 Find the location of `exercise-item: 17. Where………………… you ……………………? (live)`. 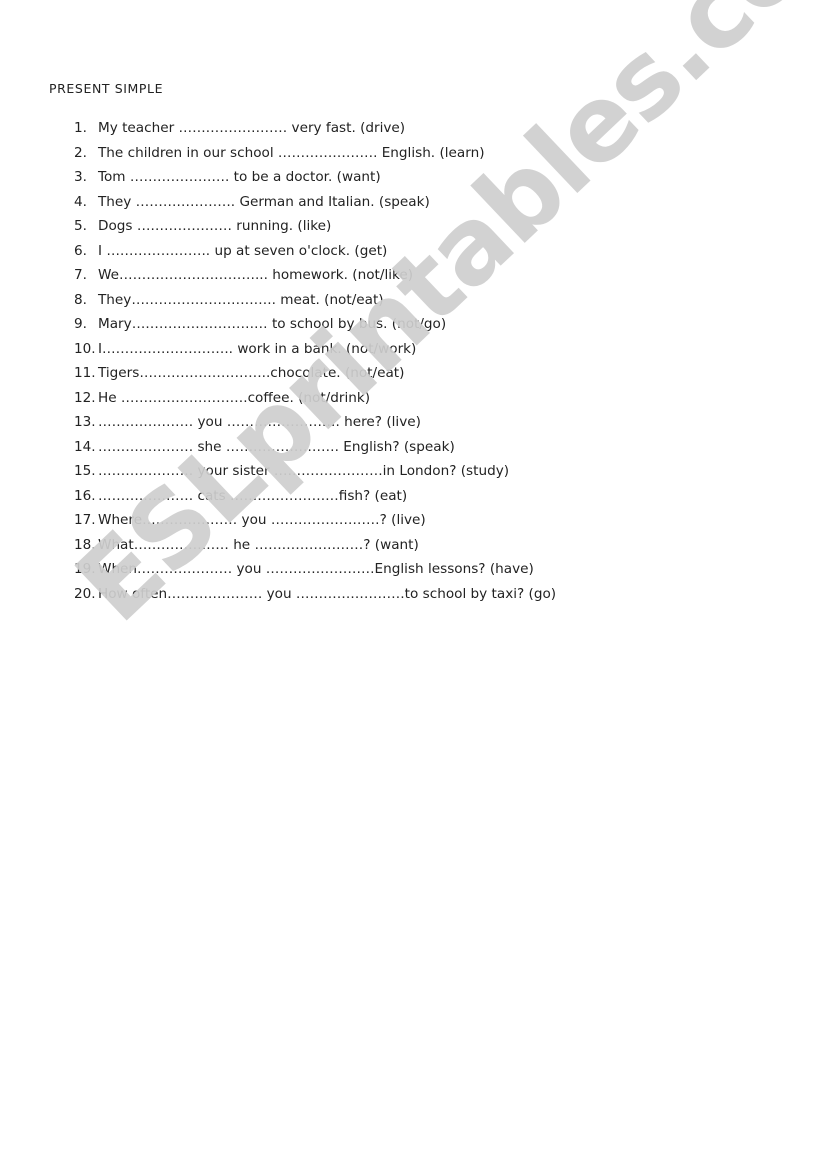

exercise-item: 17. Where………………… you ……………………? (live) is located at coordinates (413, 521).